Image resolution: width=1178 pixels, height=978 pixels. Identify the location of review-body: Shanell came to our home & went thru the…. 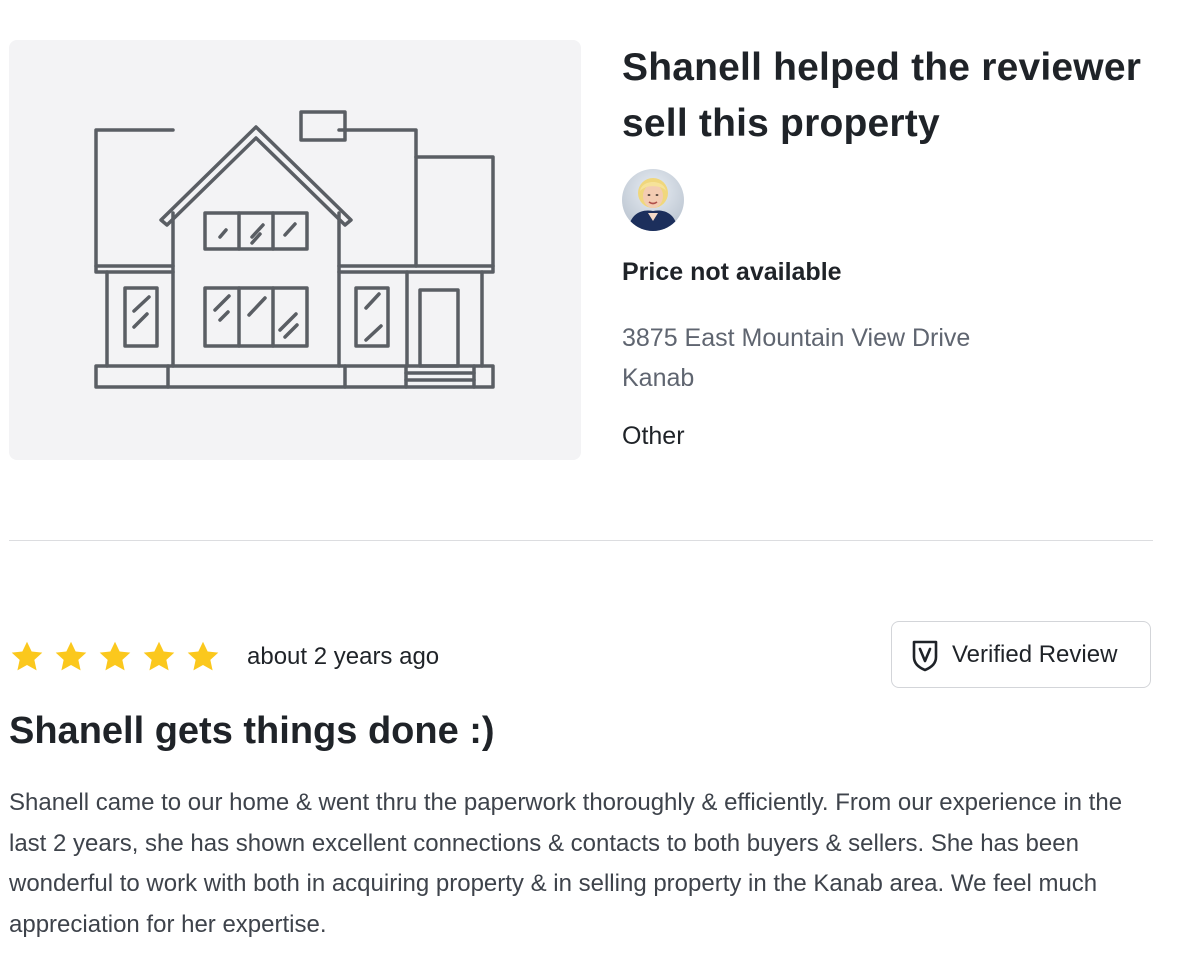
(566, 863).